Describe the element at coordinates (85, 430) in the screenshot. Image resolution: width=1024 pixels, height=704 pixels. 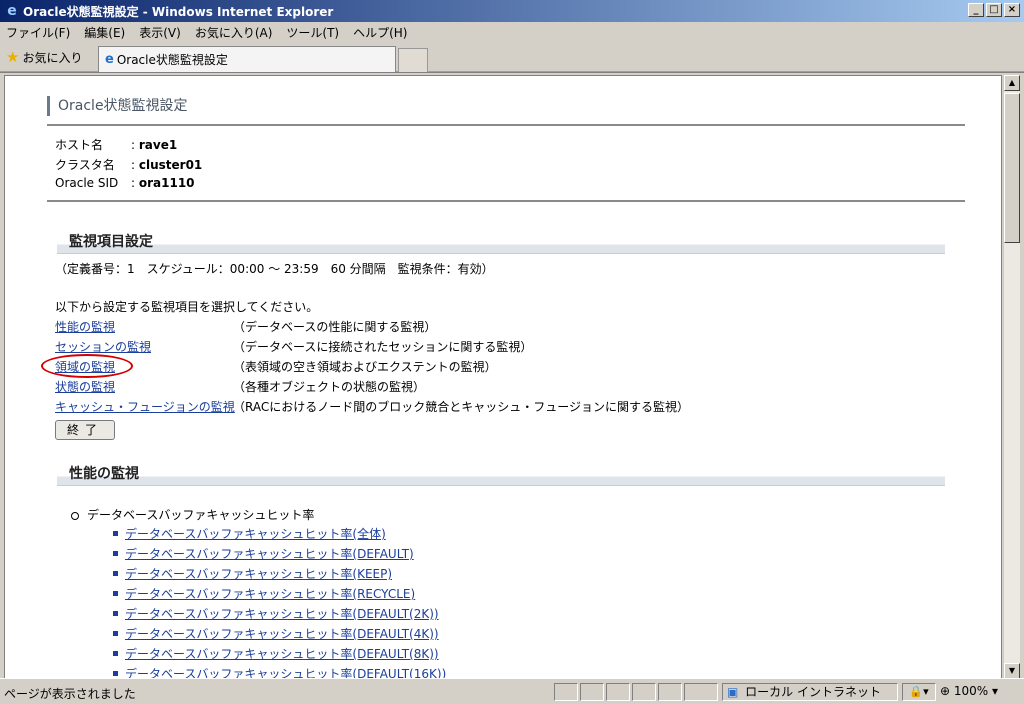
I see `end-button: 終了` at that location.